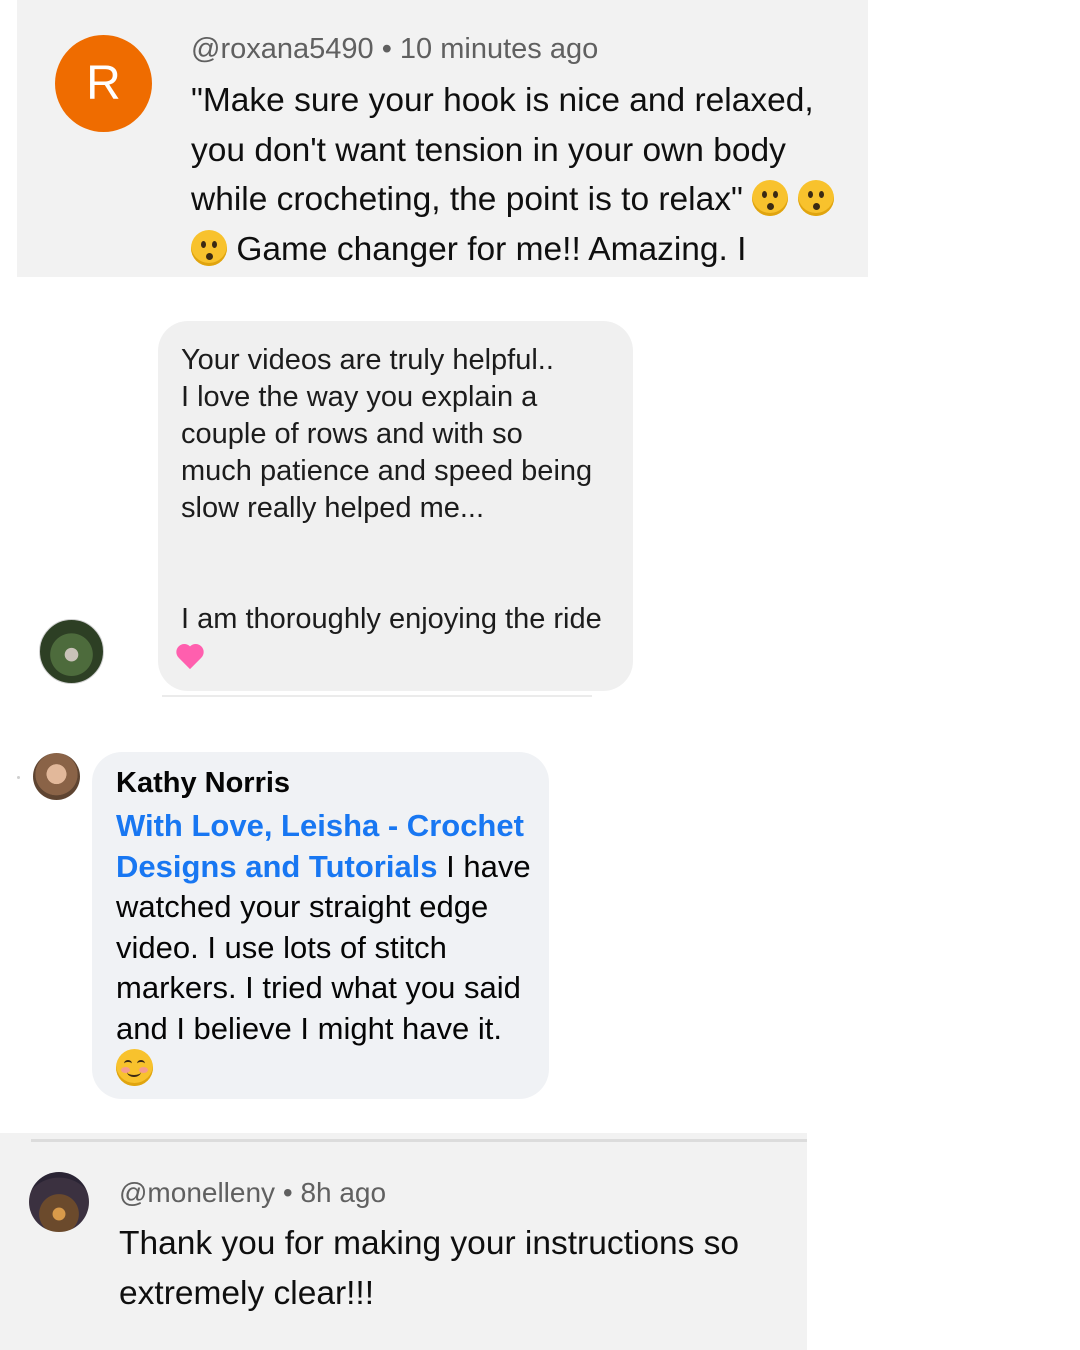 The height and width of the screenshot is (1350, 1080). I want to click on smiling-face-icon, so click(134, 1067).